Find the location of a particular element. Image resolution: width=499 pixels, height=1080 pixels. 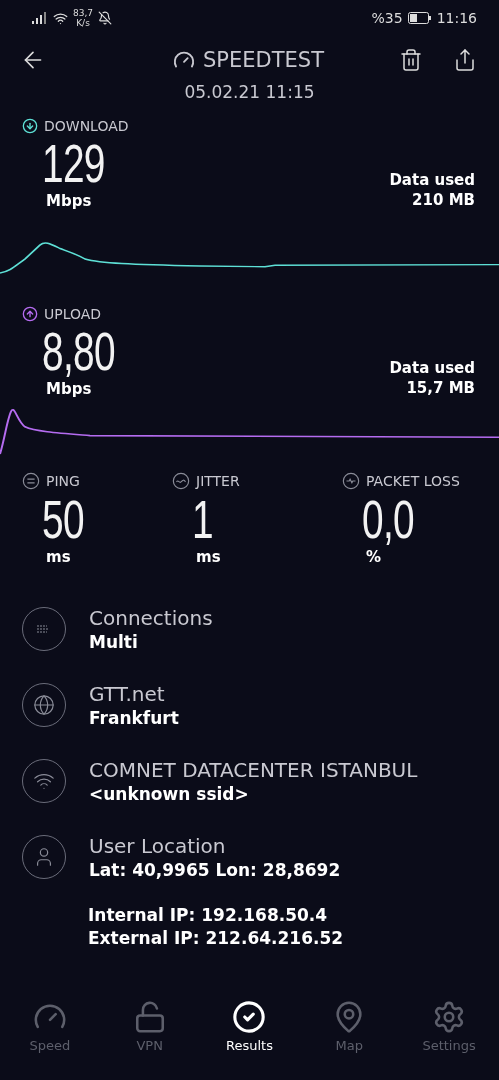

ip-address: Internal IP: 192.168.50.4 is located at coordinates (208, 915).